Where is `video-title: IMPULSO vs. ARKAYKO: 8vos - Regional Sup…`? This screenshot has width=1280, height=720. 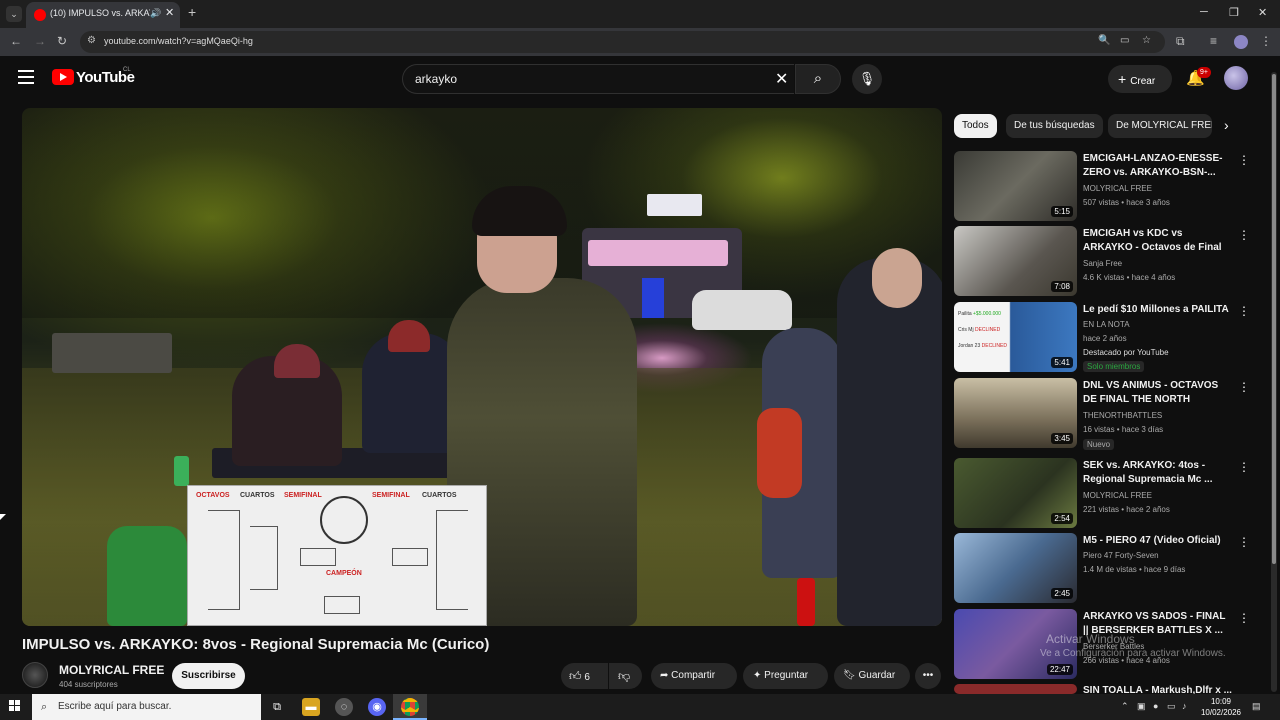 video-title: IMPULSO vs. ARKAYKO: 8vos - Regional Sup… is located at coordinates (256, 644).